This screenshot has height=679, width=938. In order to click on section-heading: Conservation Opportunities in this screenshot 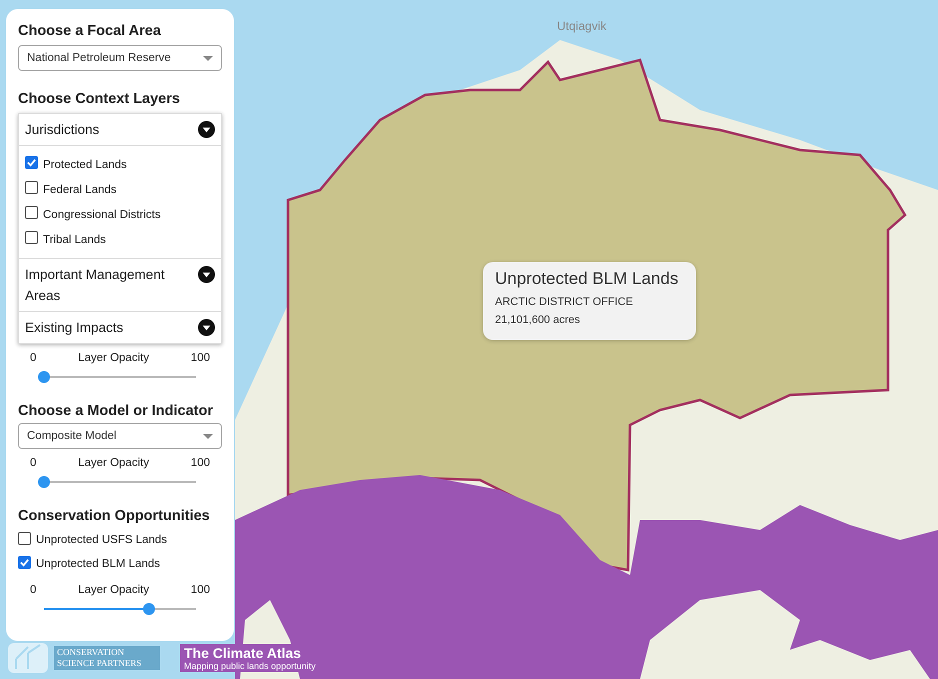, I will do `click(114, 516)`.